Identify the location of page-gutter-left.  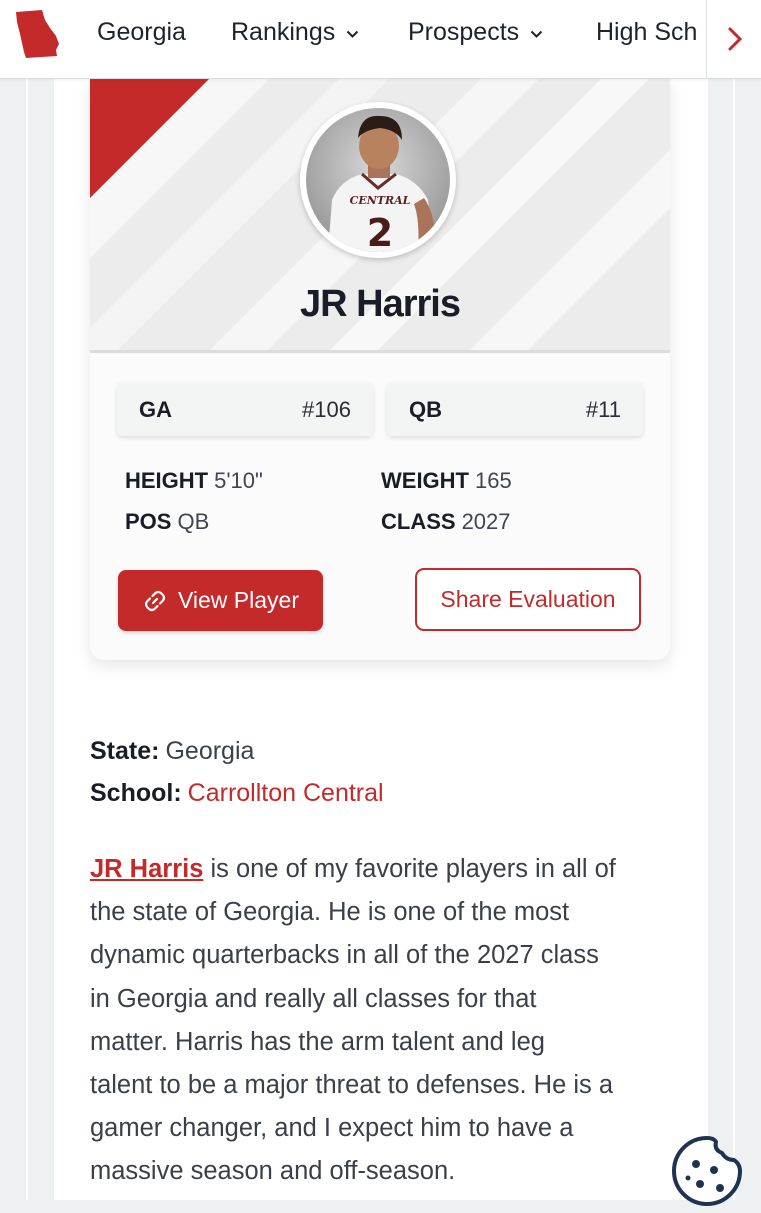
(41, 639).